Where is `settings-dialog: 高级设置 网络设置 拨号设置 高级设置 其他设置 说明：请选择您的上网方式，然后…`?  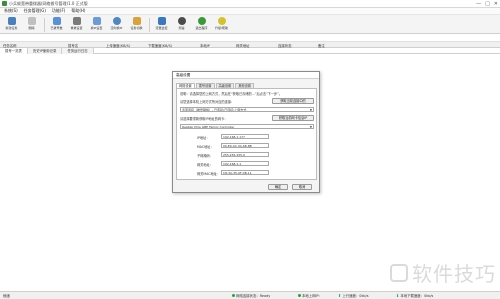
settings-dialog: 高级设置 网络设置 拨号设置 高级设置 其他设置 说明：请选择您的上网方式，然后… is located at coordinates (246, 132).